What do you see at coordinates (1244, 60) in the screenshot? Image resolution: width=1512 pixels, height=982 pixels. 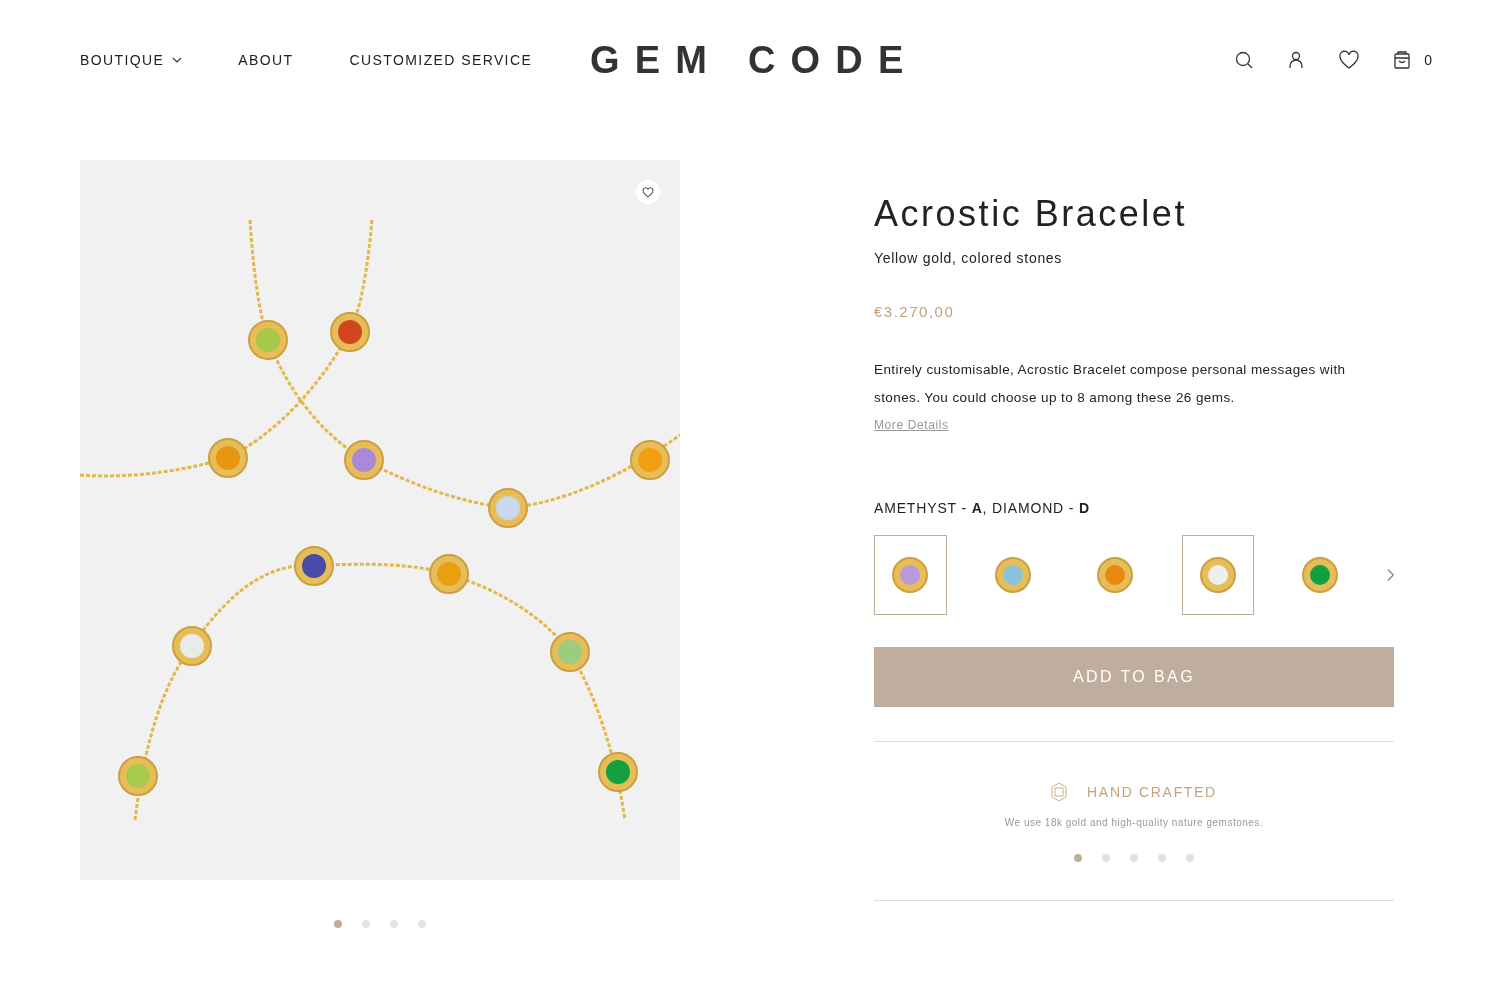 I see `search-icon` at bounding box center [1244, 60].